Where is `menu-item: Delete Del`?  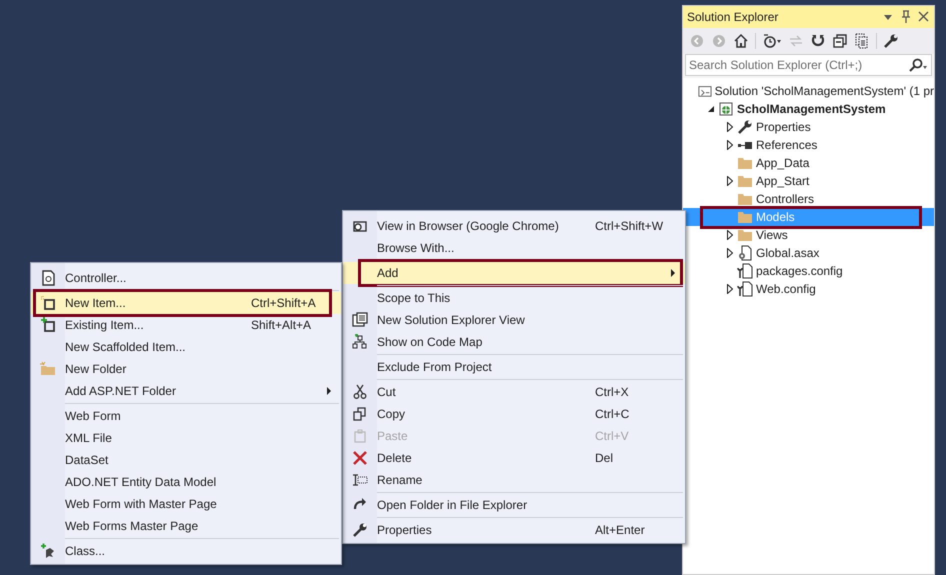 menu-item: Delete Del is located at coordinates (514, 458).